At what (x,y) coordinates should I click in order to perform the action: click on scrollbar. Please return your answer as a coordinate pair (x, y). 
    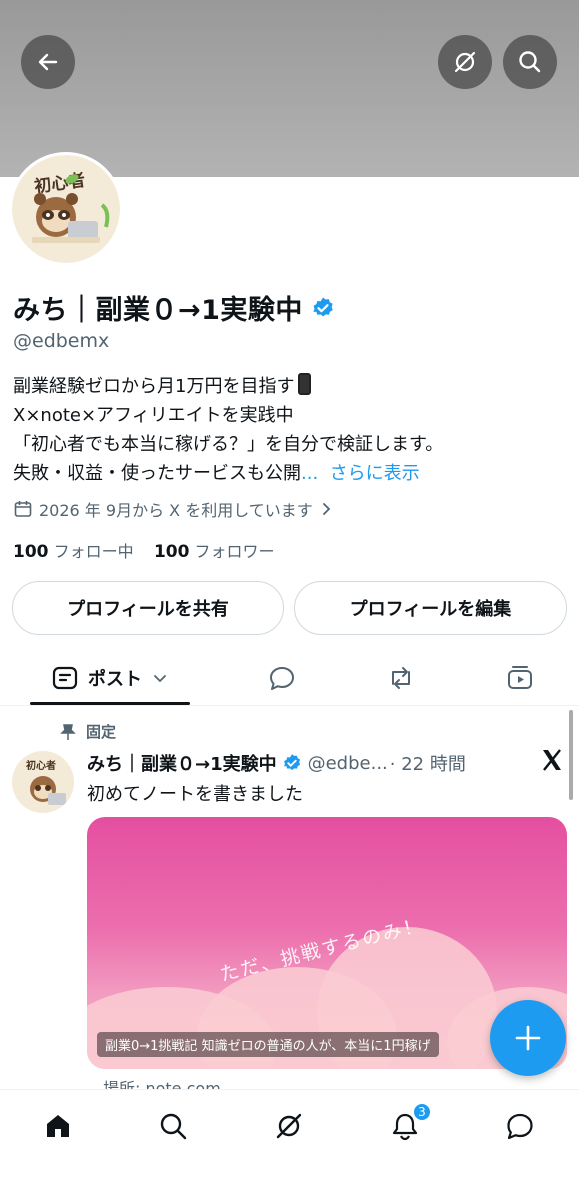
    Looking at the image, I should click on (571, 755).